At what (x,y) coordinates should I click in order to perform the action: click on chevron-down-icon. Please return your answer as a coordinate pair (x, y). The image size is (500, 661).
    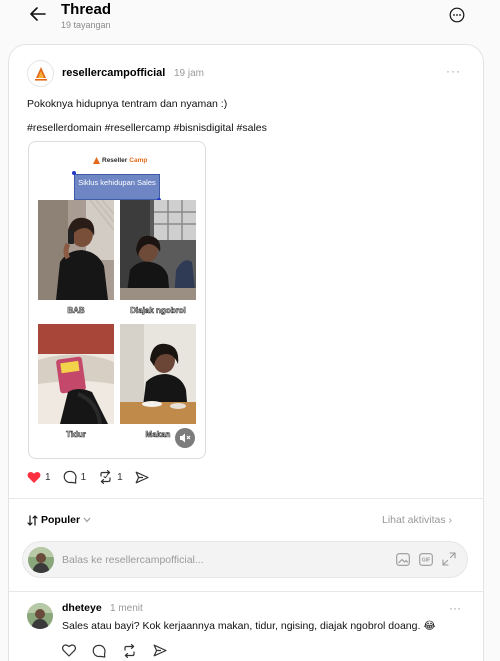
    Looking at the image, I should click on (87, 520).